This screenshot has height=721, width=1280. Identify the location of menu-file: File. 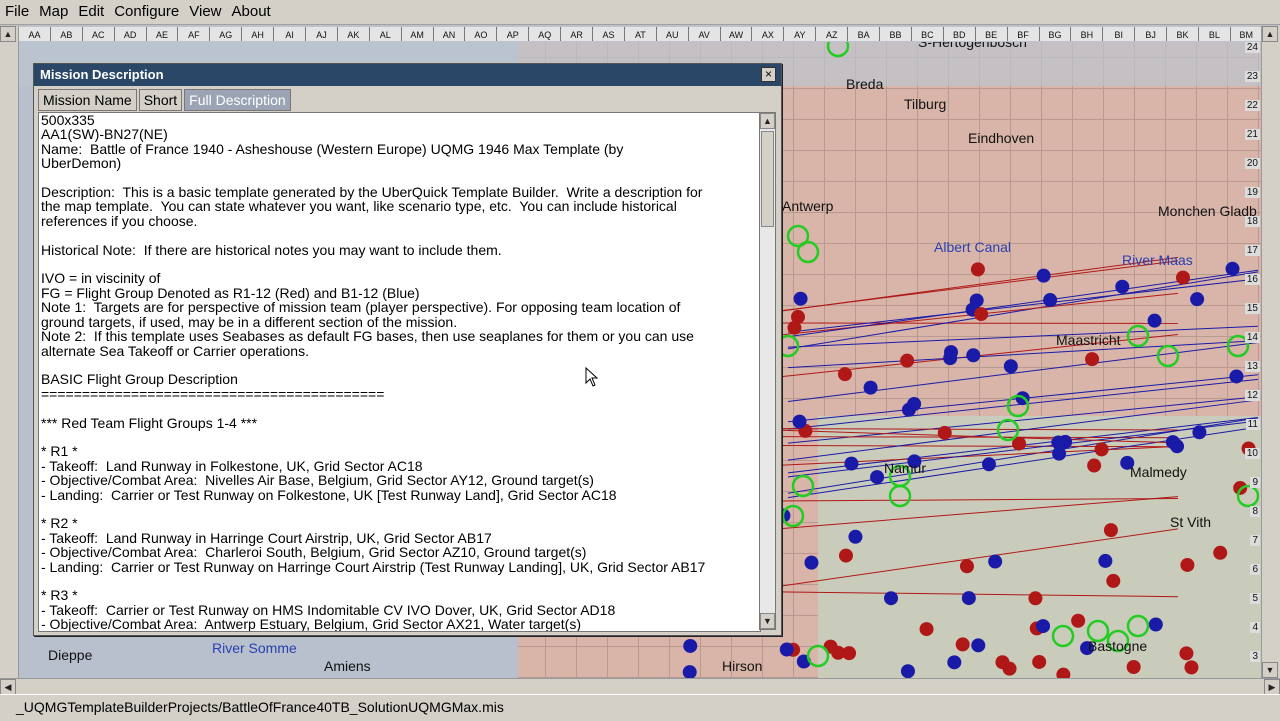
(17, 12).